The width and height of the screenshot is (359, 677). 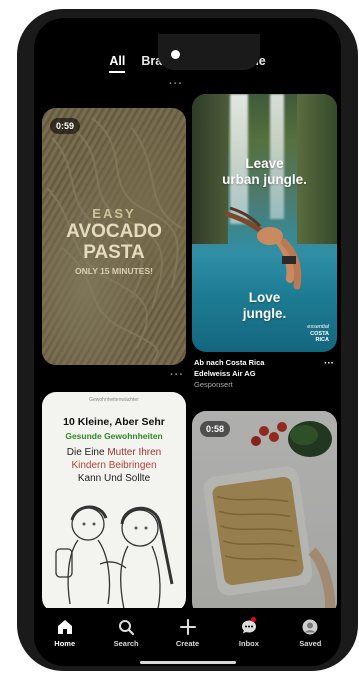 What do you see at coordinates (114, 271) in the screenshot?
I see `pasta-subtitle: ONLY 15 MINUTES!` at bounding box center [114, 271].